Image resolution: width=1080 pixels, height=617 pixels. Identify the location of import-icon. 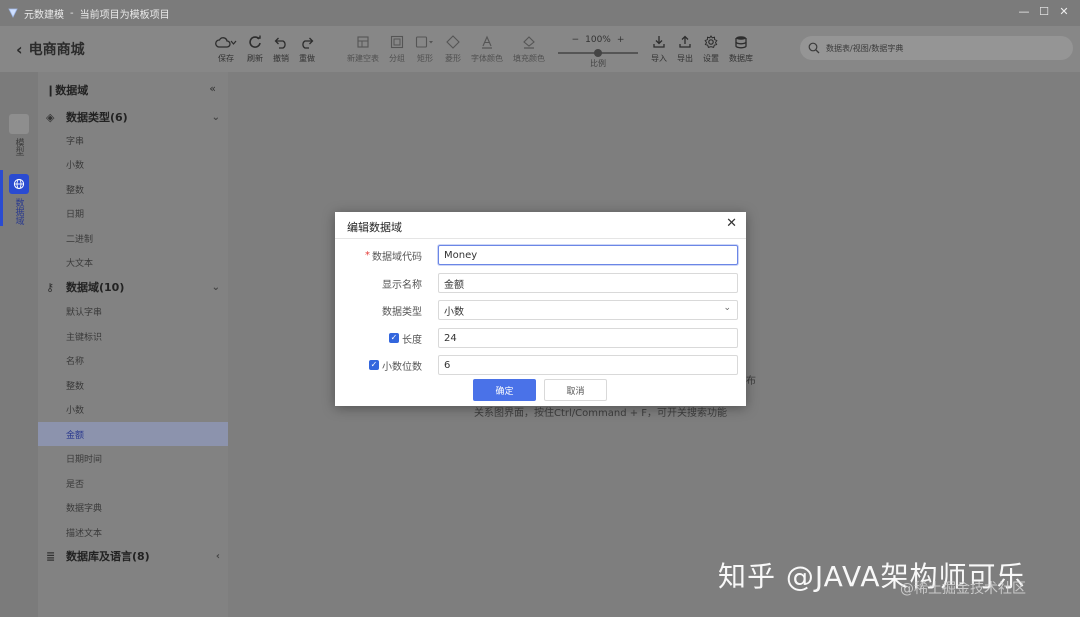
(659, 42).